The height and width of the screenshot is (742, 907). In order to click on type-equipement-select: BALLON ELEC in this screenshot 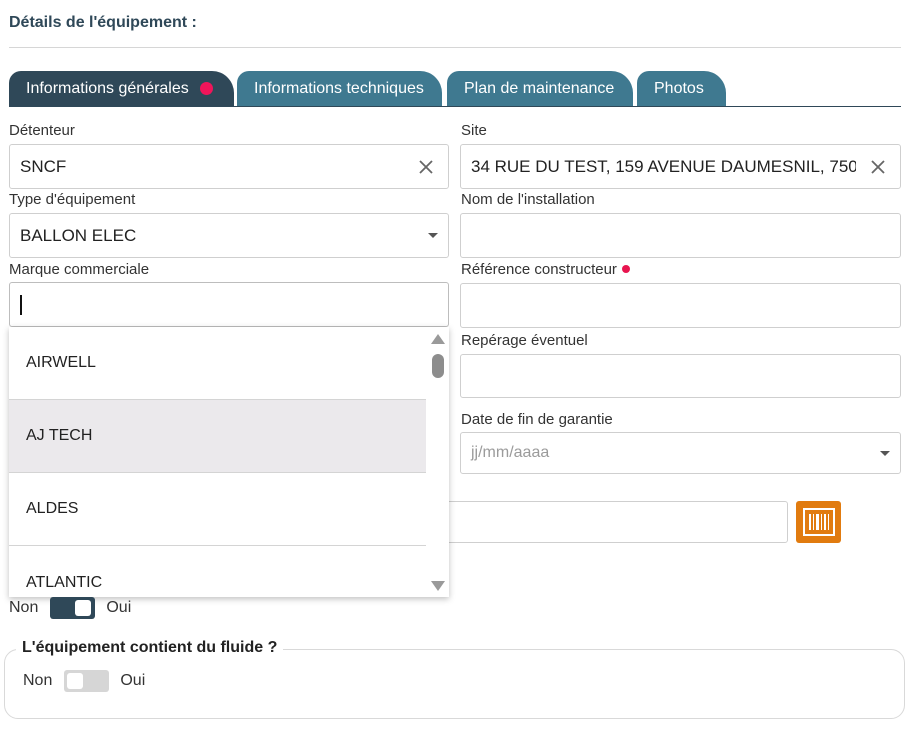, I will do `click(229, 235)`.